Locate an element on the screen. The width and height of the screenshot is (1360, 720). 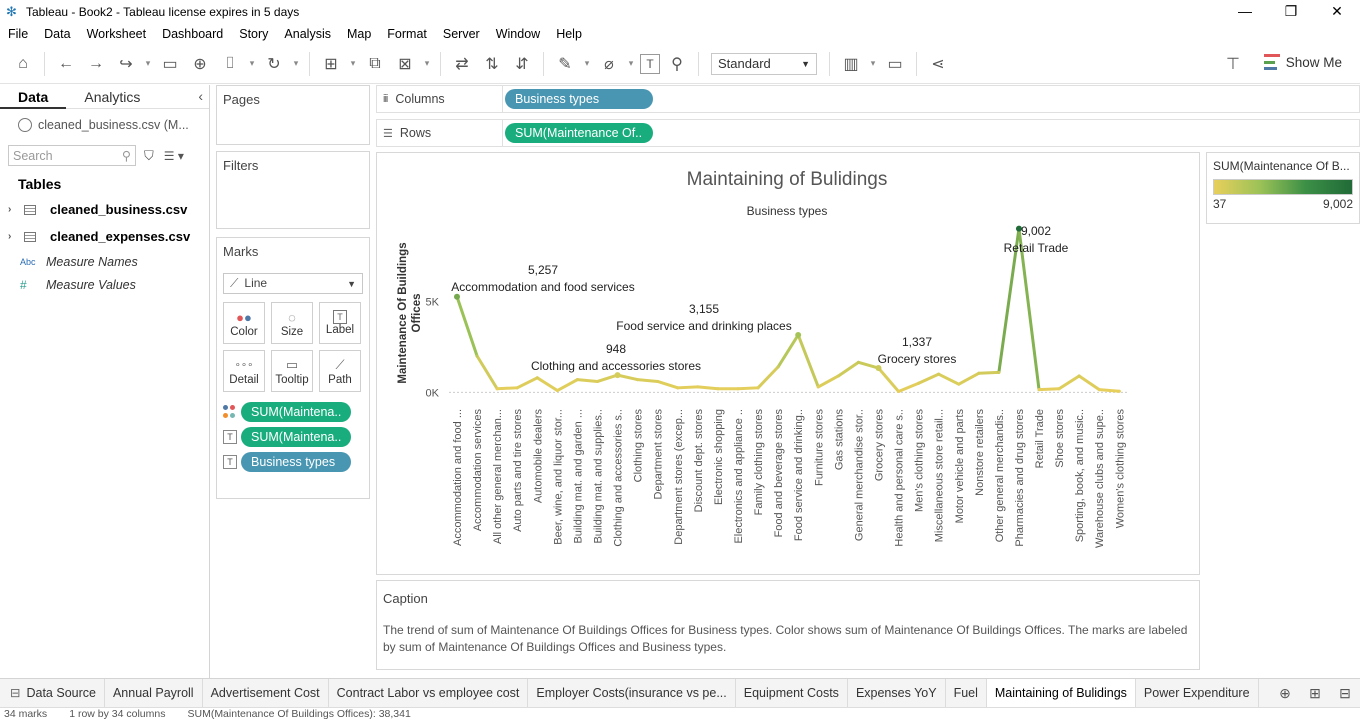
pages-card: Pages is located at coordinates (293, 115).